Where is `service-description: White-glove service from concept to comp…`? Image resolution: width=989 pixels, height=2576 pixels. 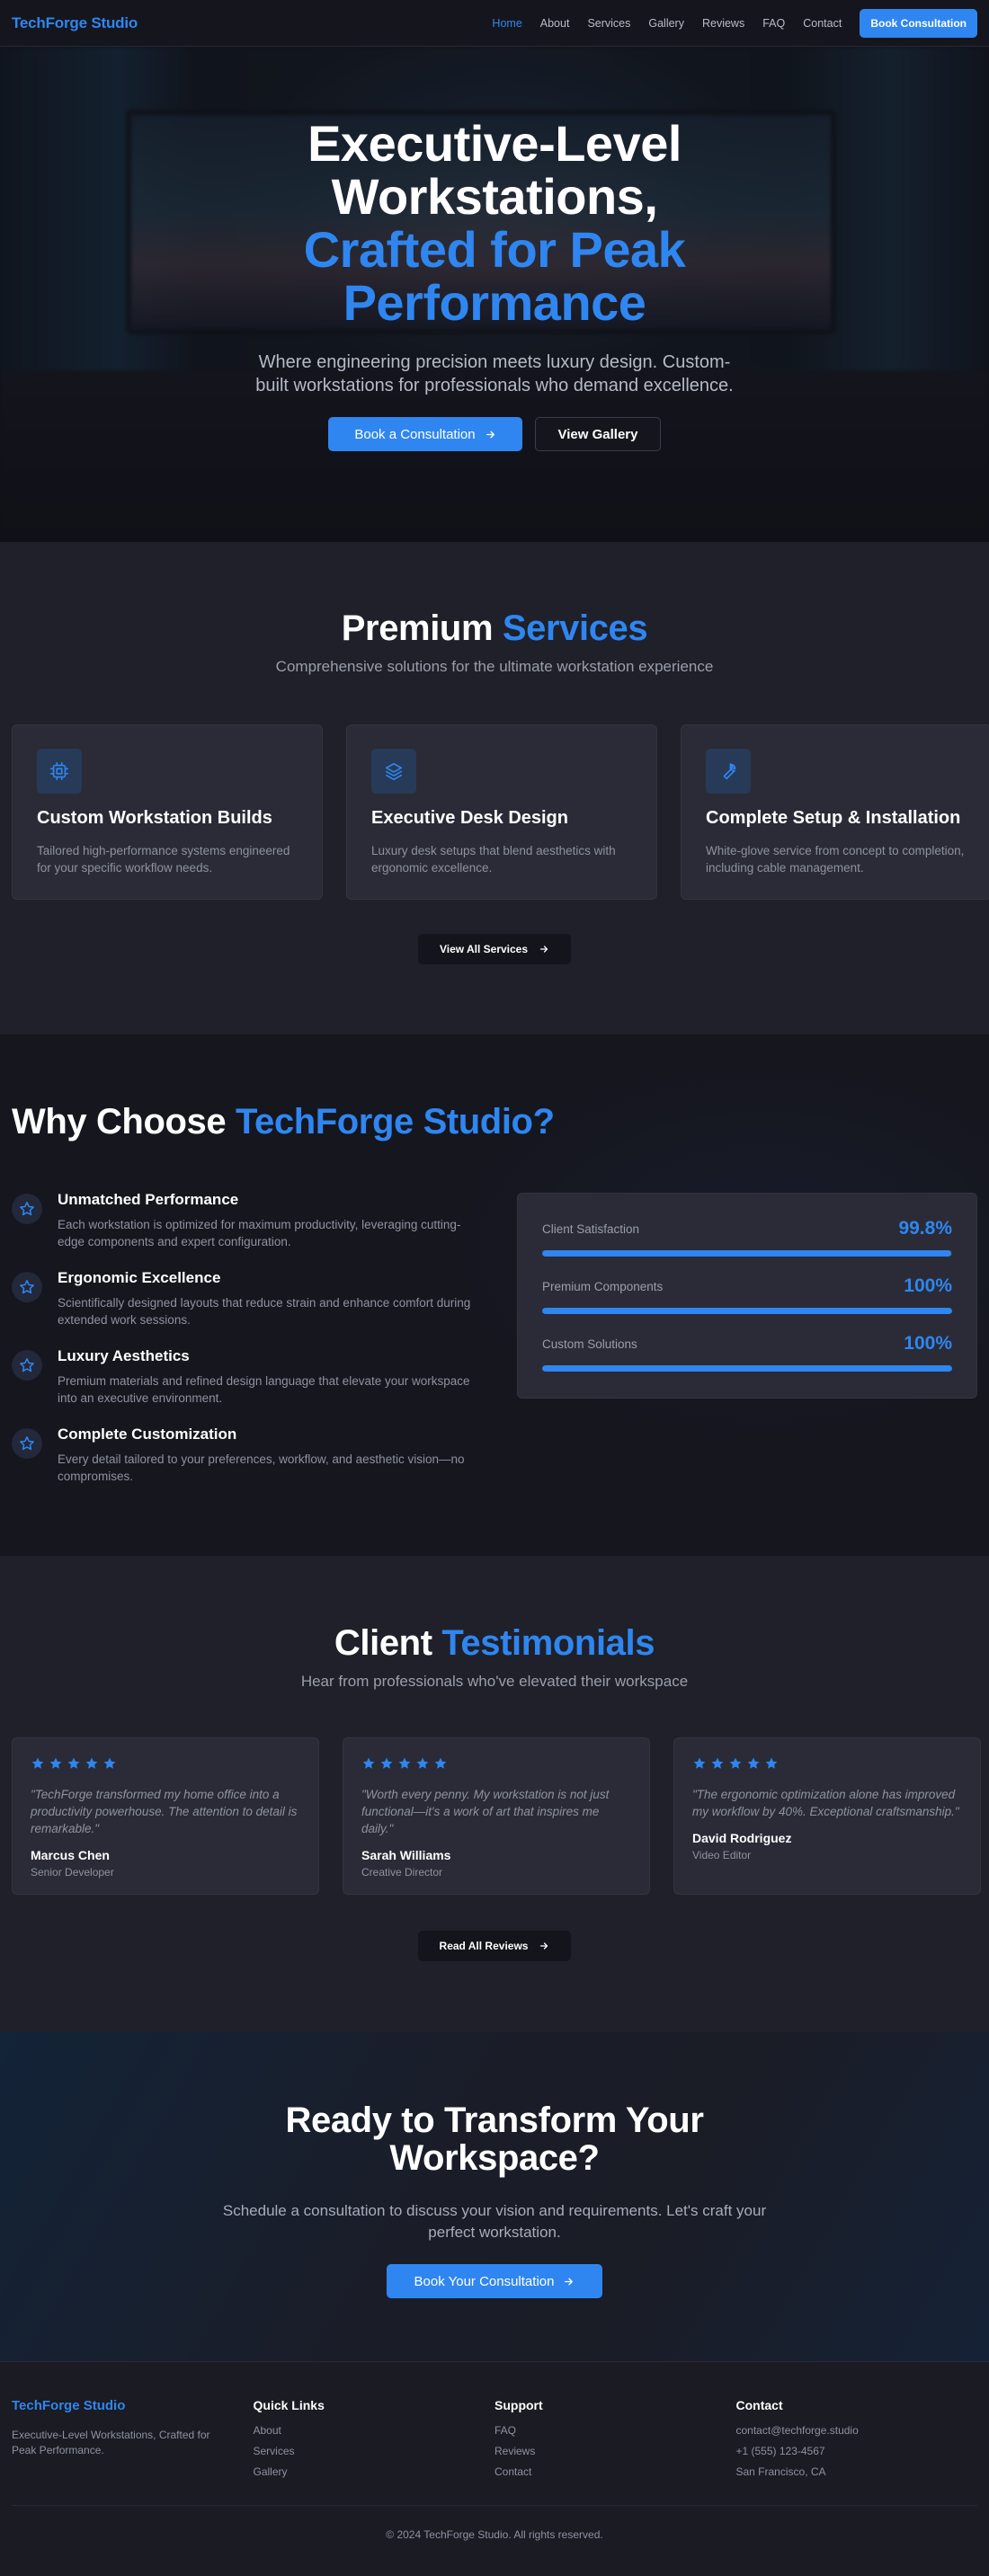
service-description: White-glove service from concept to comp… is located at coordinates (835, 859).